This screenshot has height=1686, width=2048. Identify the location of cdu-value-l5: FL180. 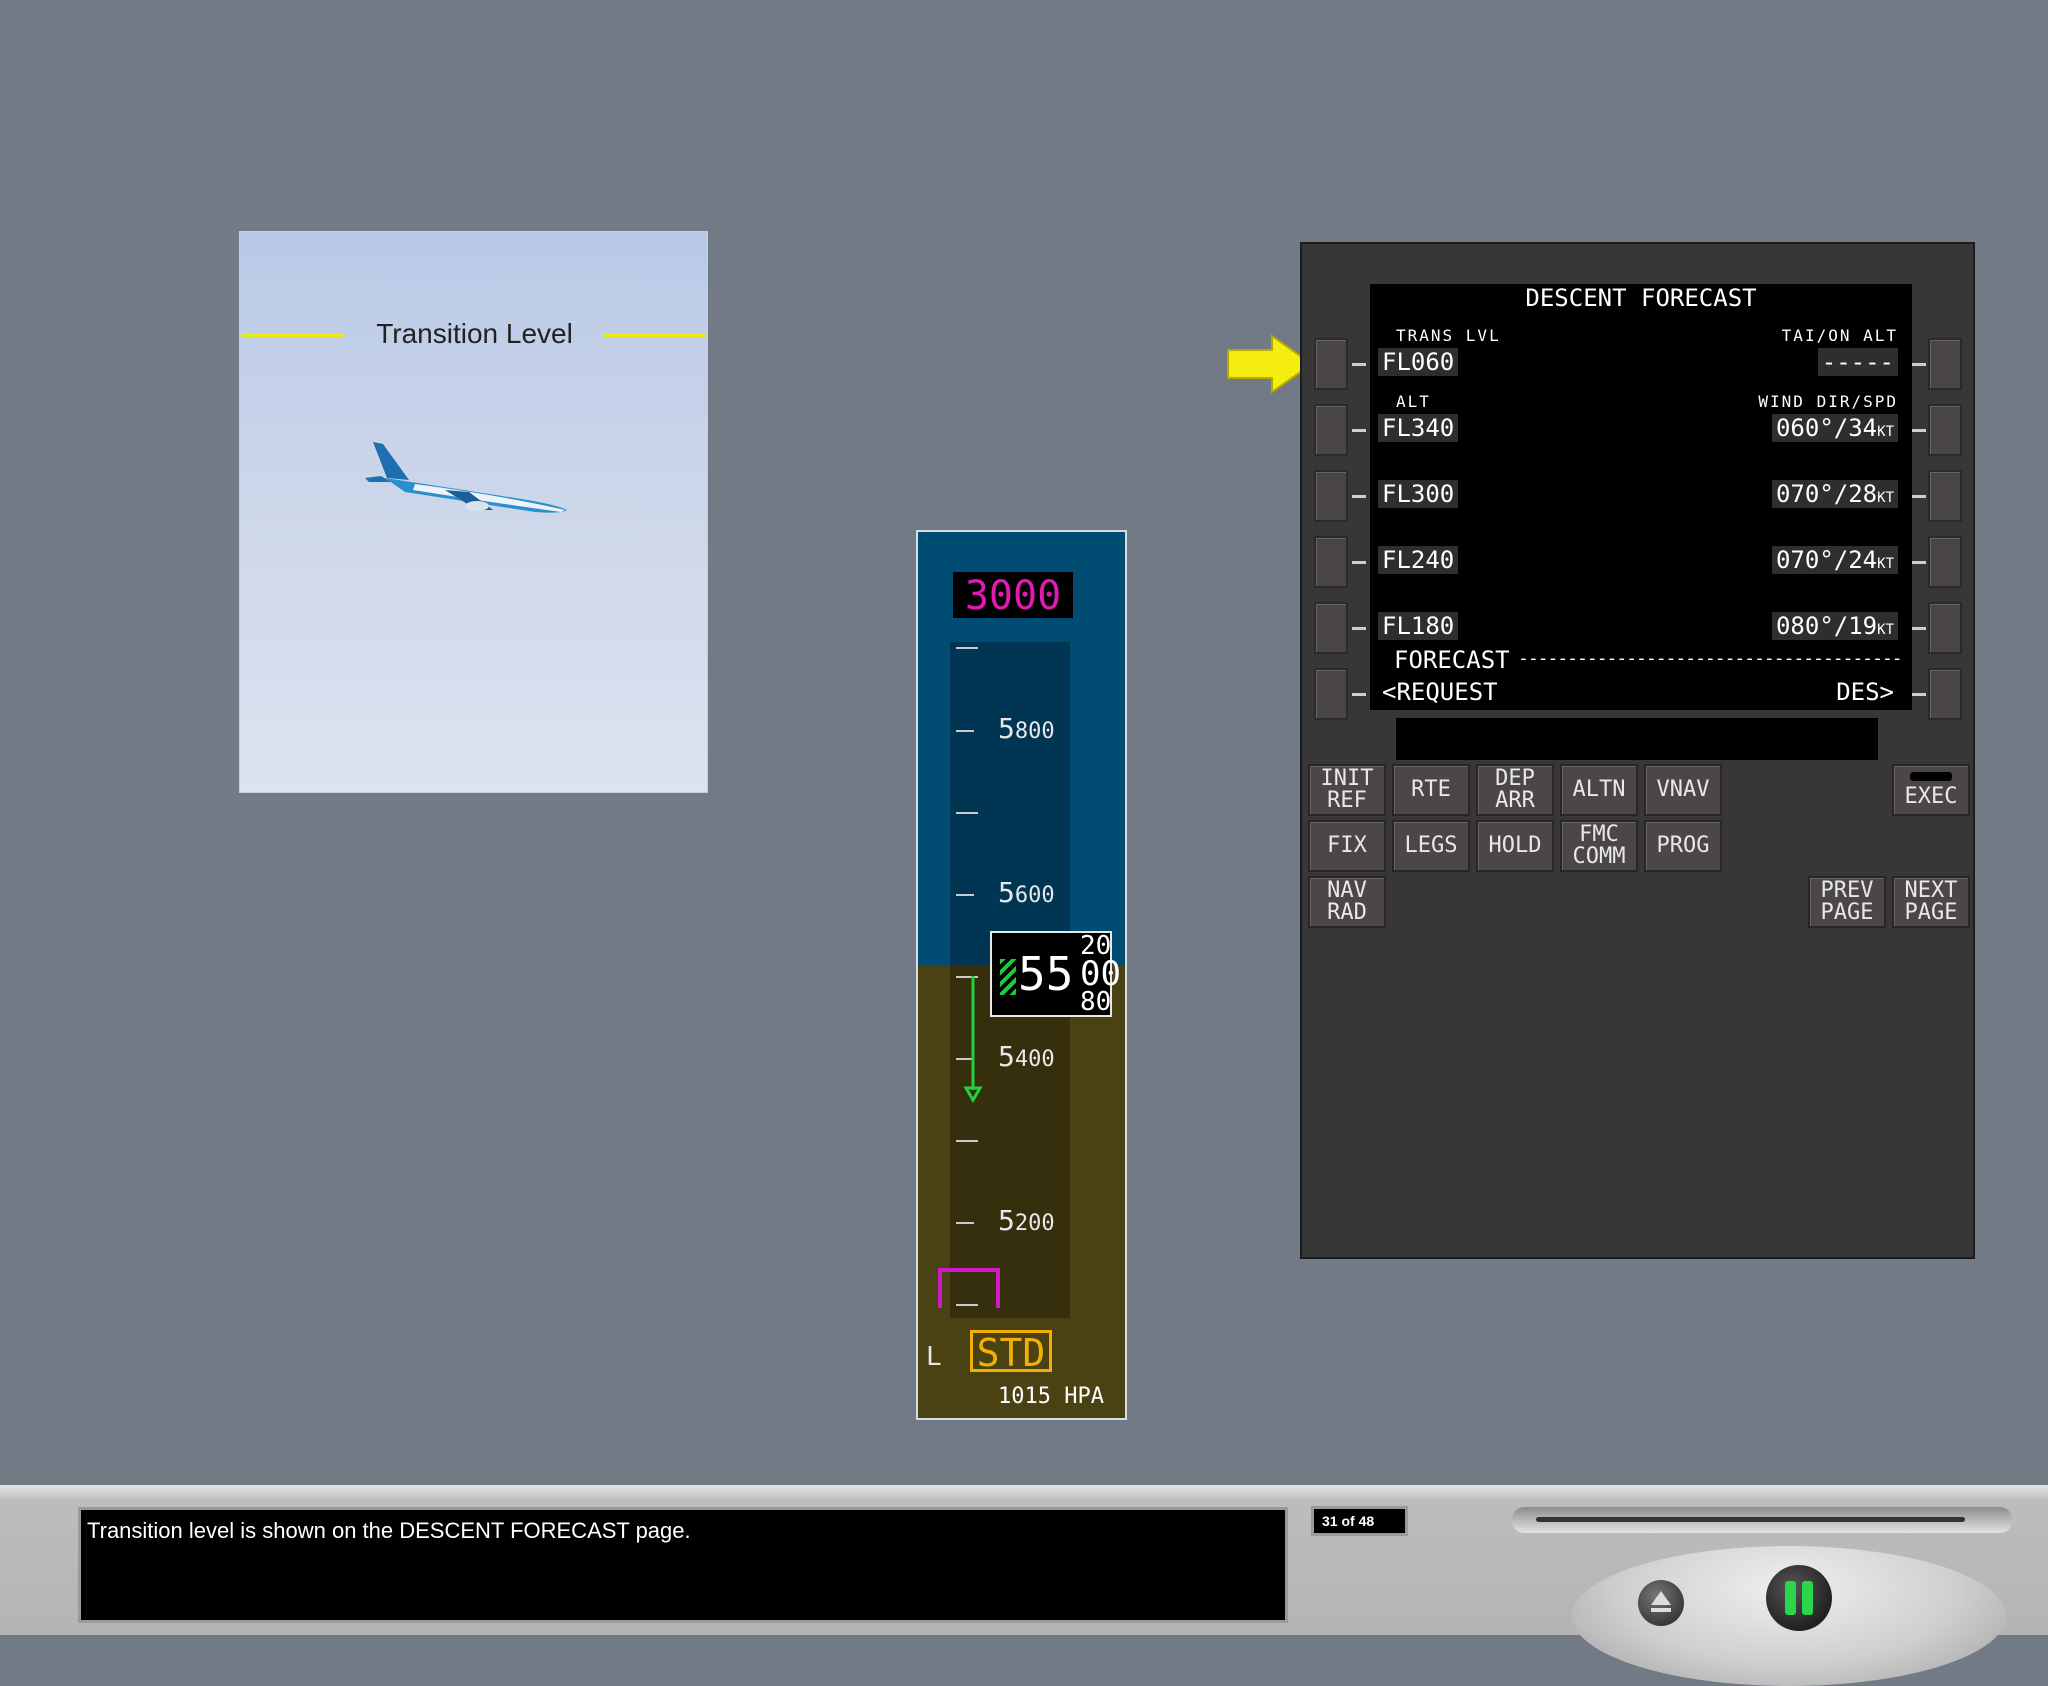
(1418, 626).